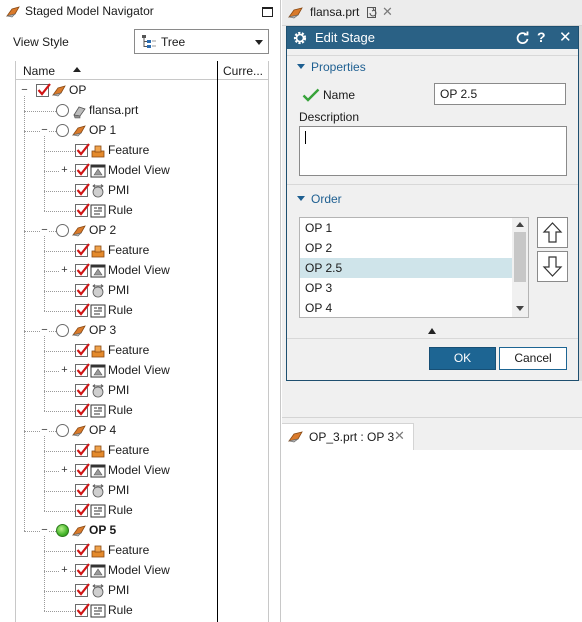 This screenshot has height=622, width=582. Describe the element at coordinates (406, 248) in the screenshot. I see `order-list-item: OP 2` at that location.